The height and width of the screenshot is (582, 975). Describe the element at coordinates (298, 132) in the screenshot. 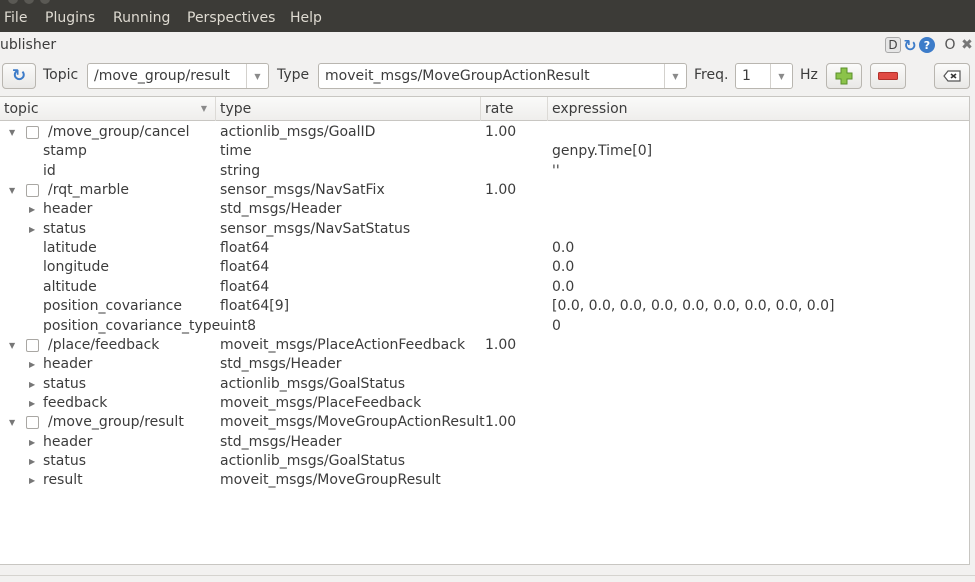

I see `type-cell: actionlib_msgs/GoalID` at that location.